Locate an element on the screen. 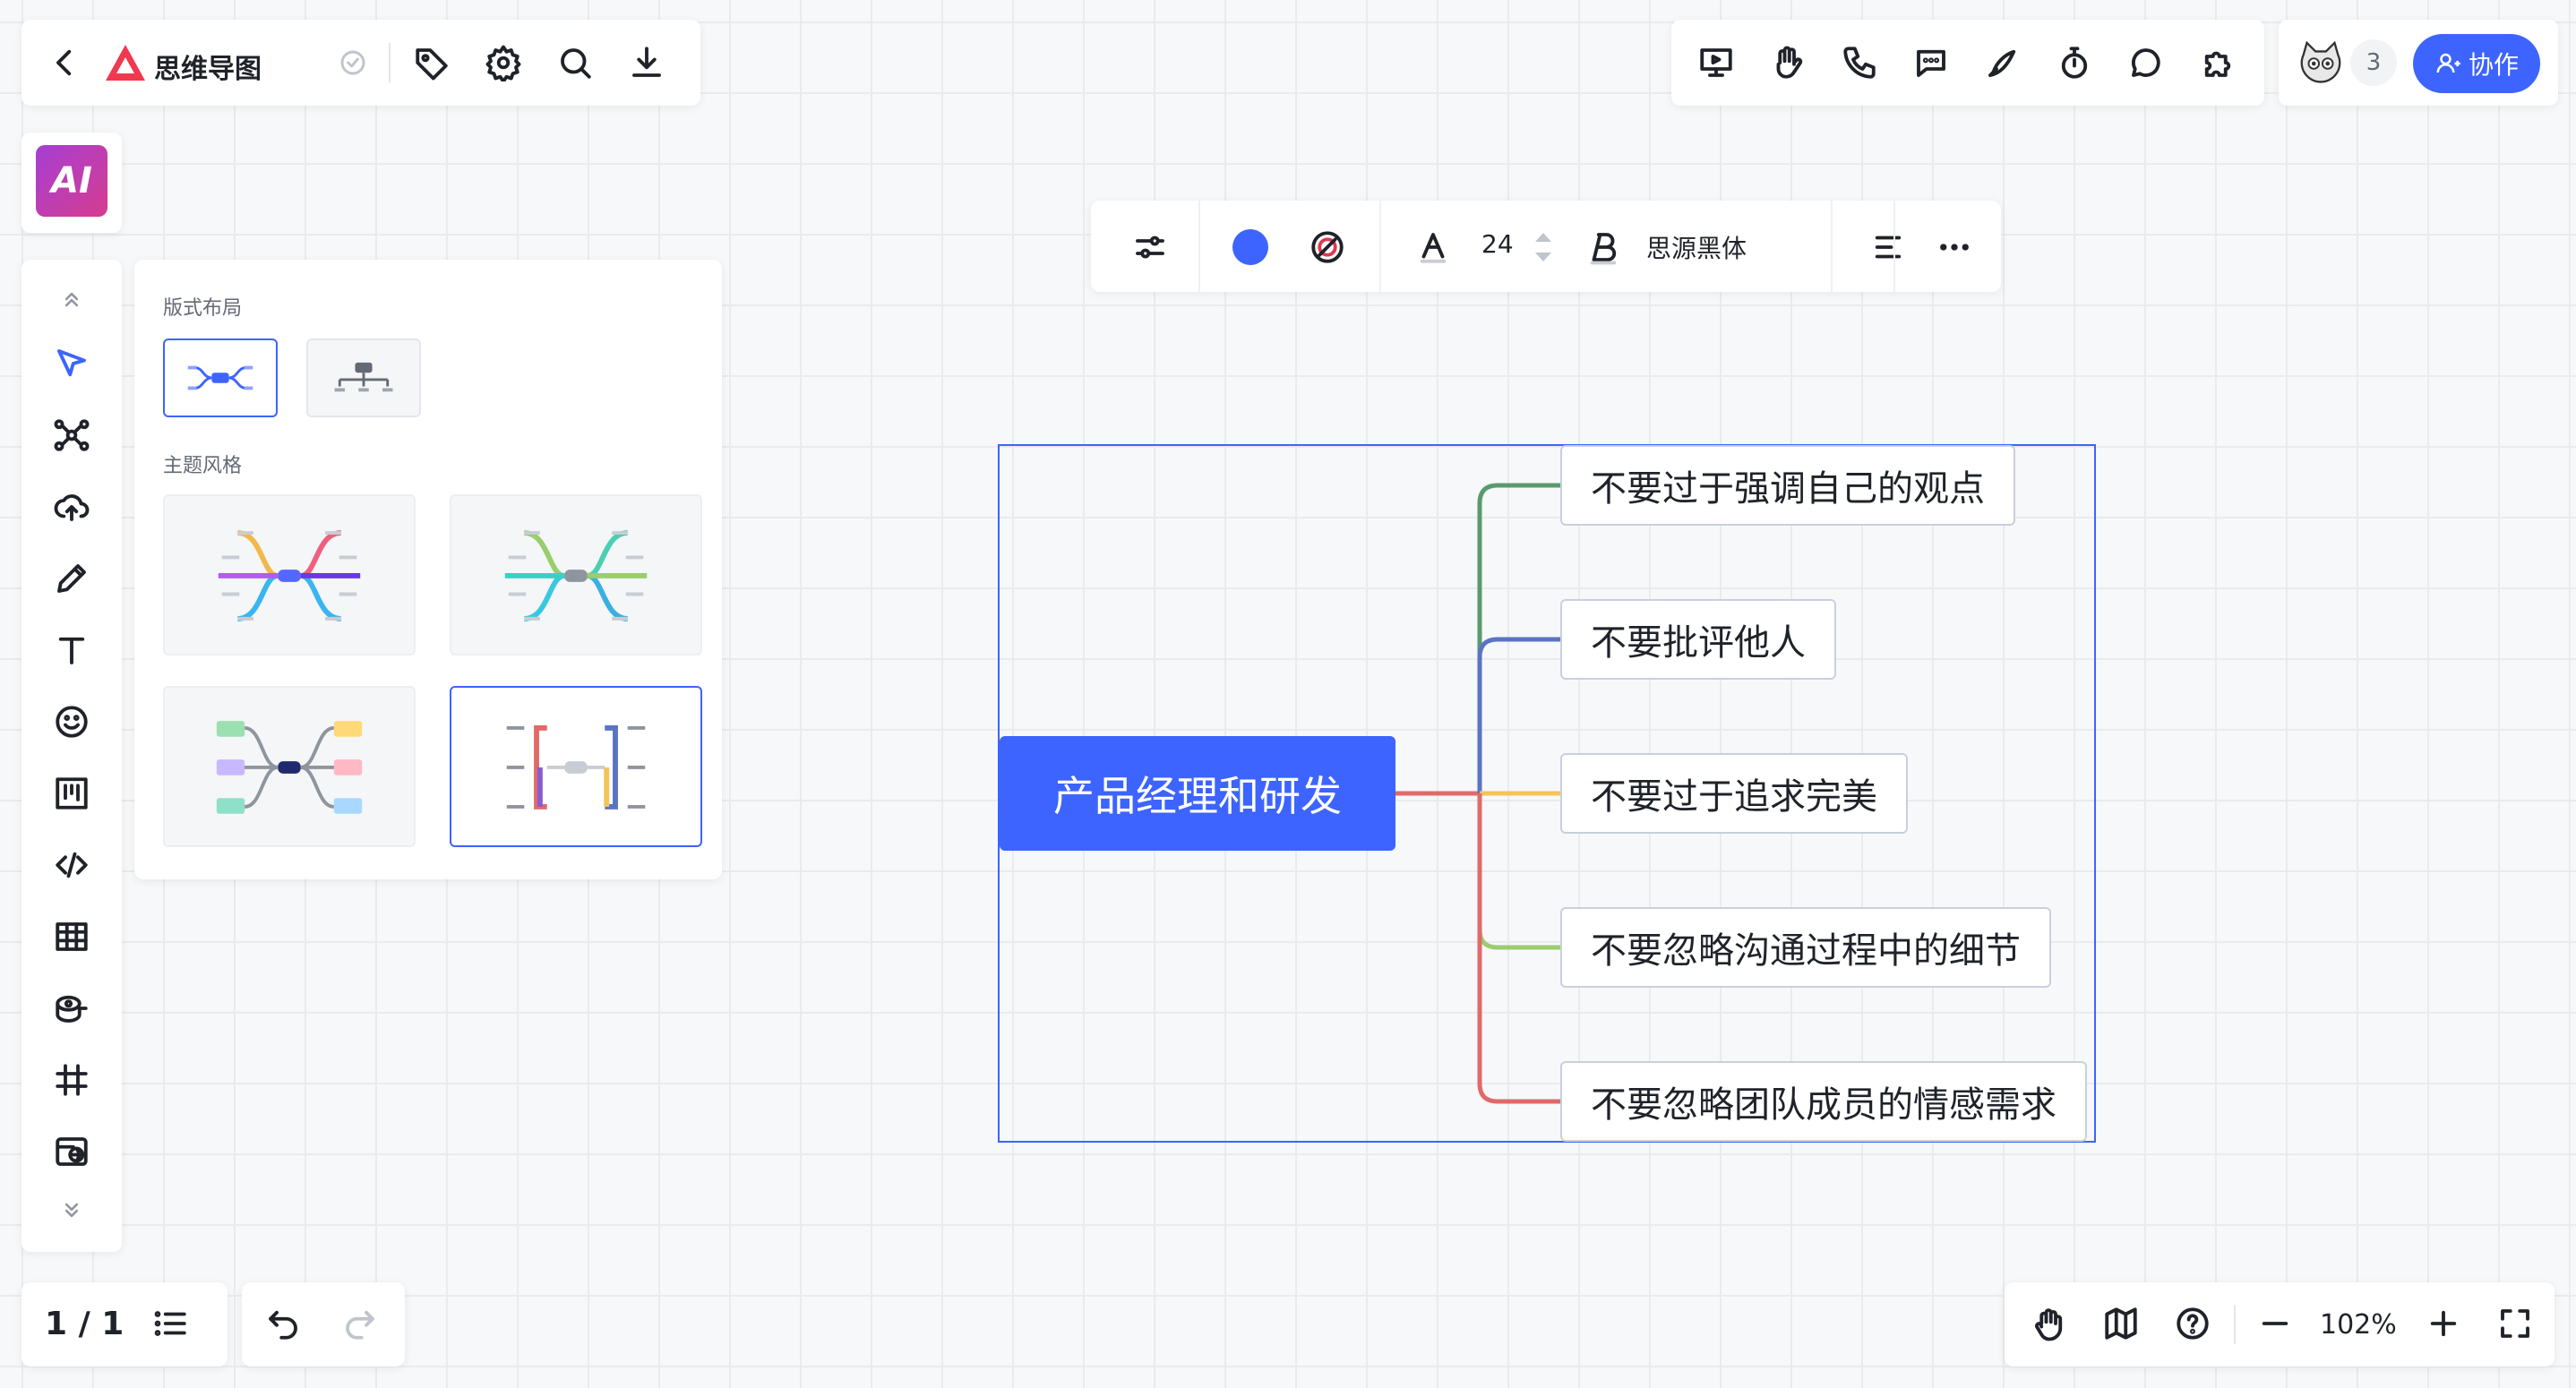  outline-button is located at coordinates (170, 1323).